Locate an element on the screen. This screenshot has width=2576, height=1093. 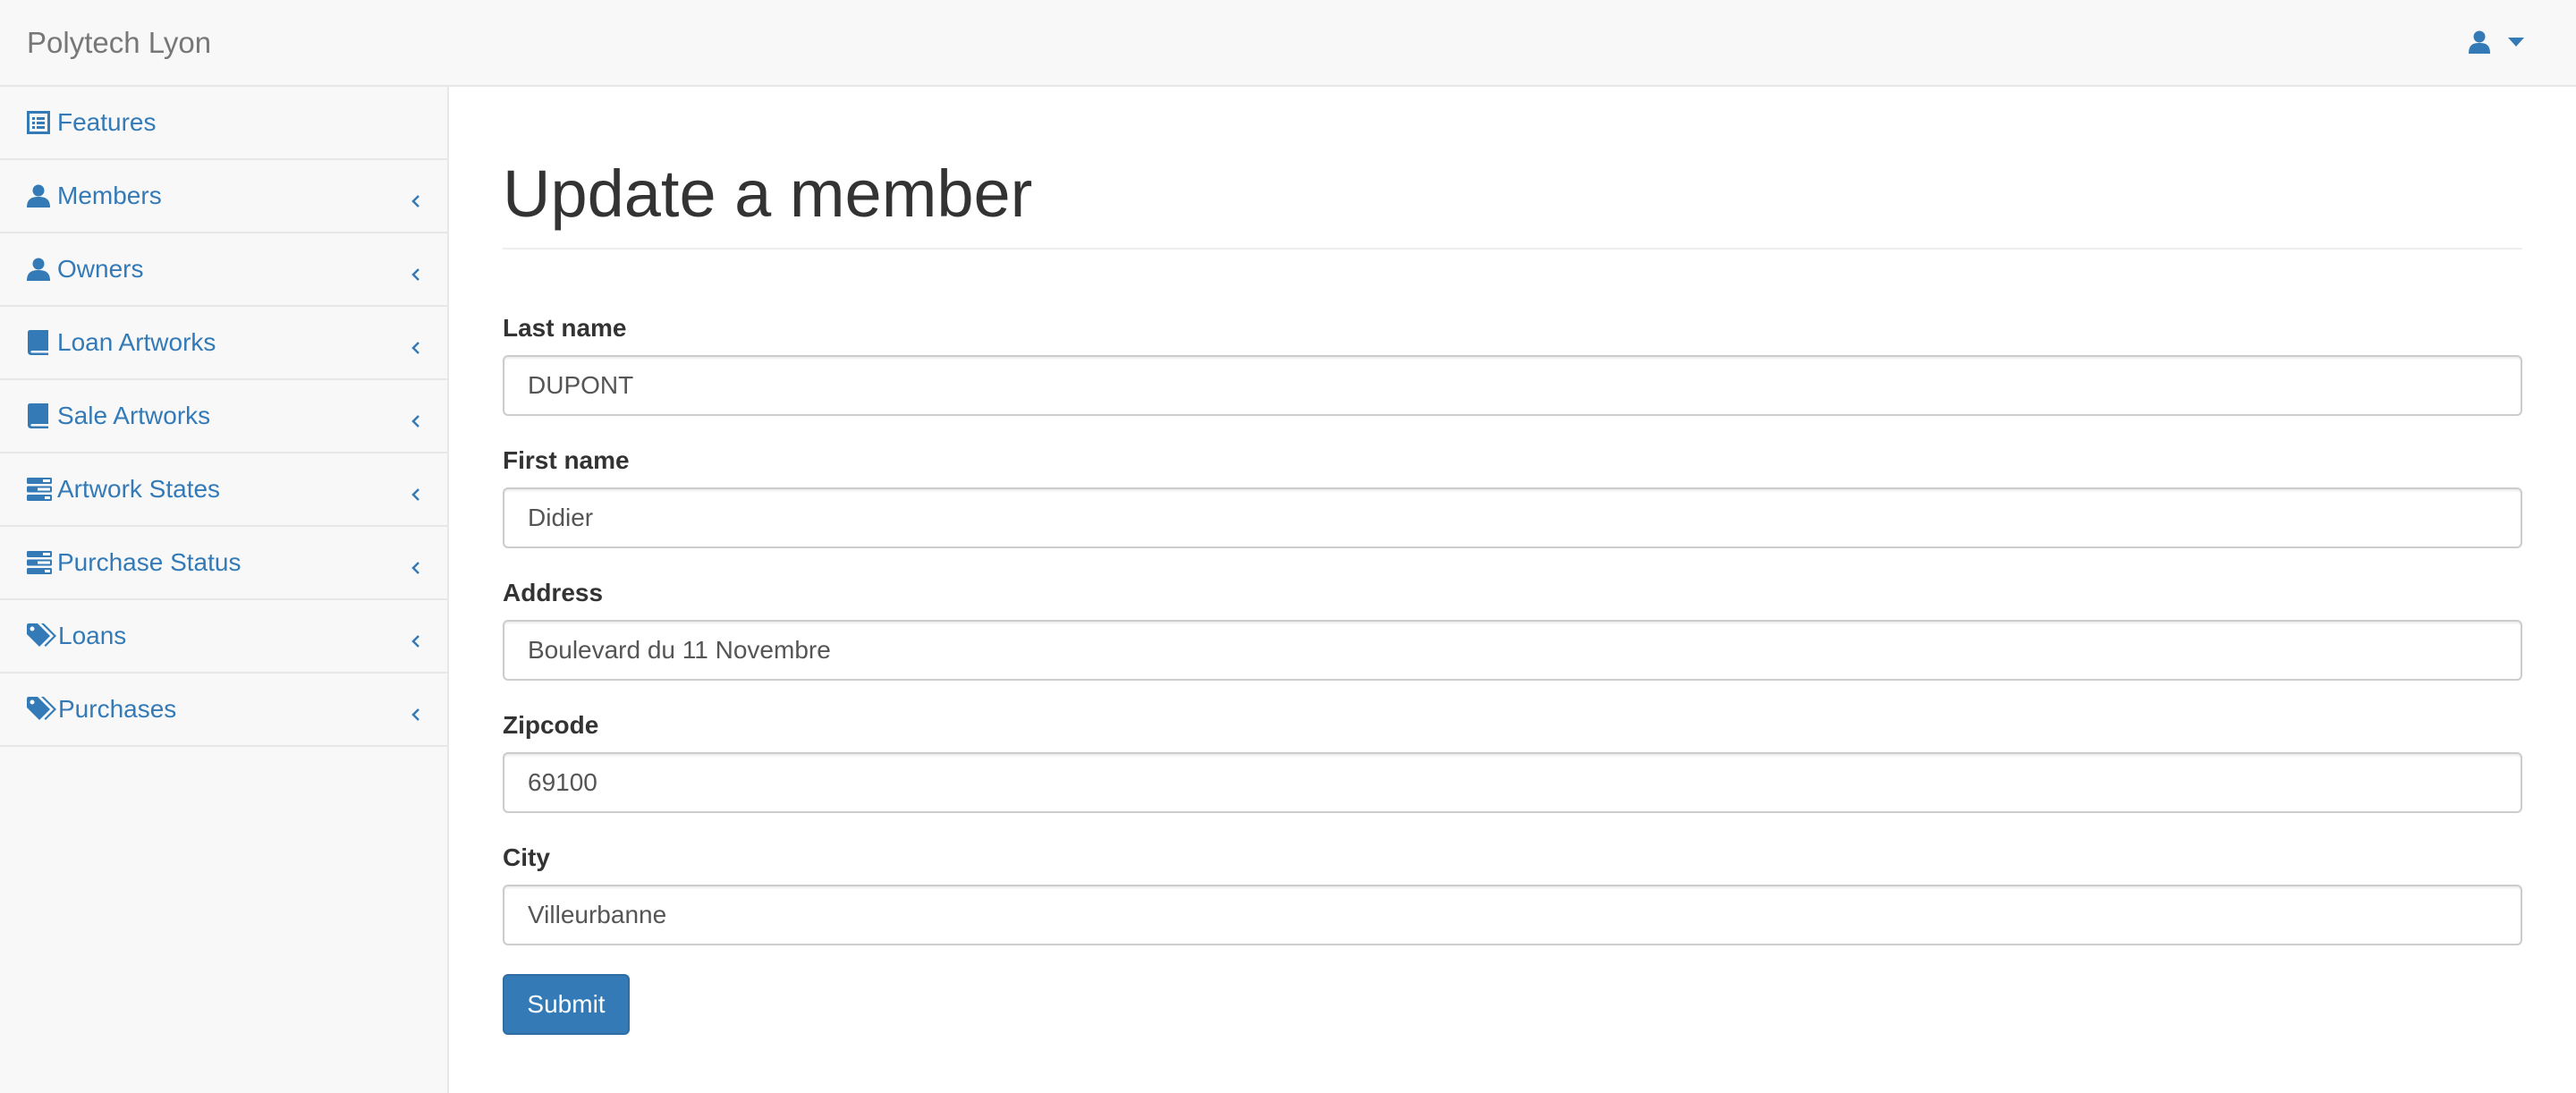
sidebar-item-label: Sale Artworks is located at coordinates (134, 415).